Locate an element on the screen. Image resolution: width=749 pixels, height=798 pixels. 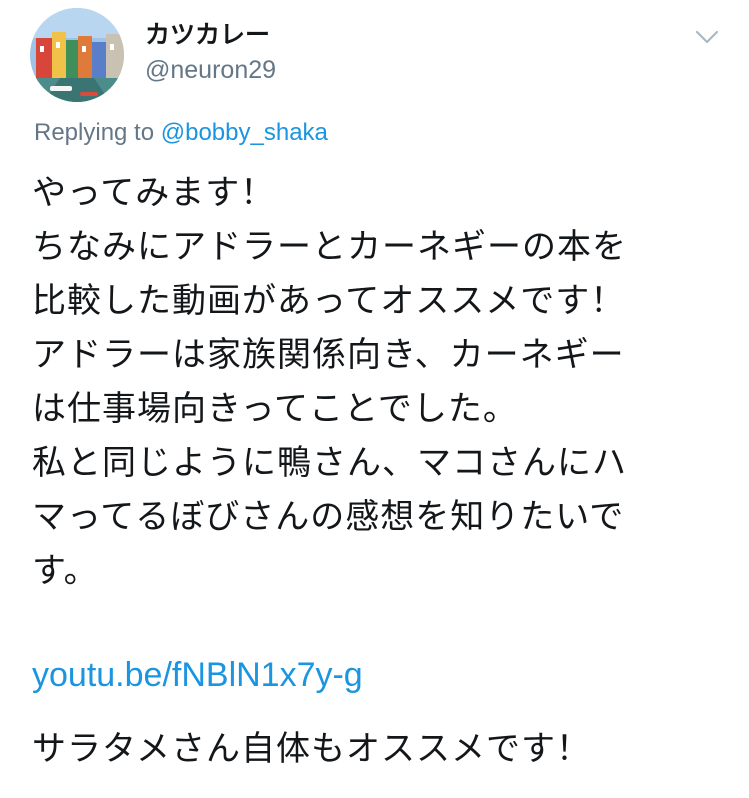
replying-to: Replying to @bobby_shaka is located at coordinates (181, 133).